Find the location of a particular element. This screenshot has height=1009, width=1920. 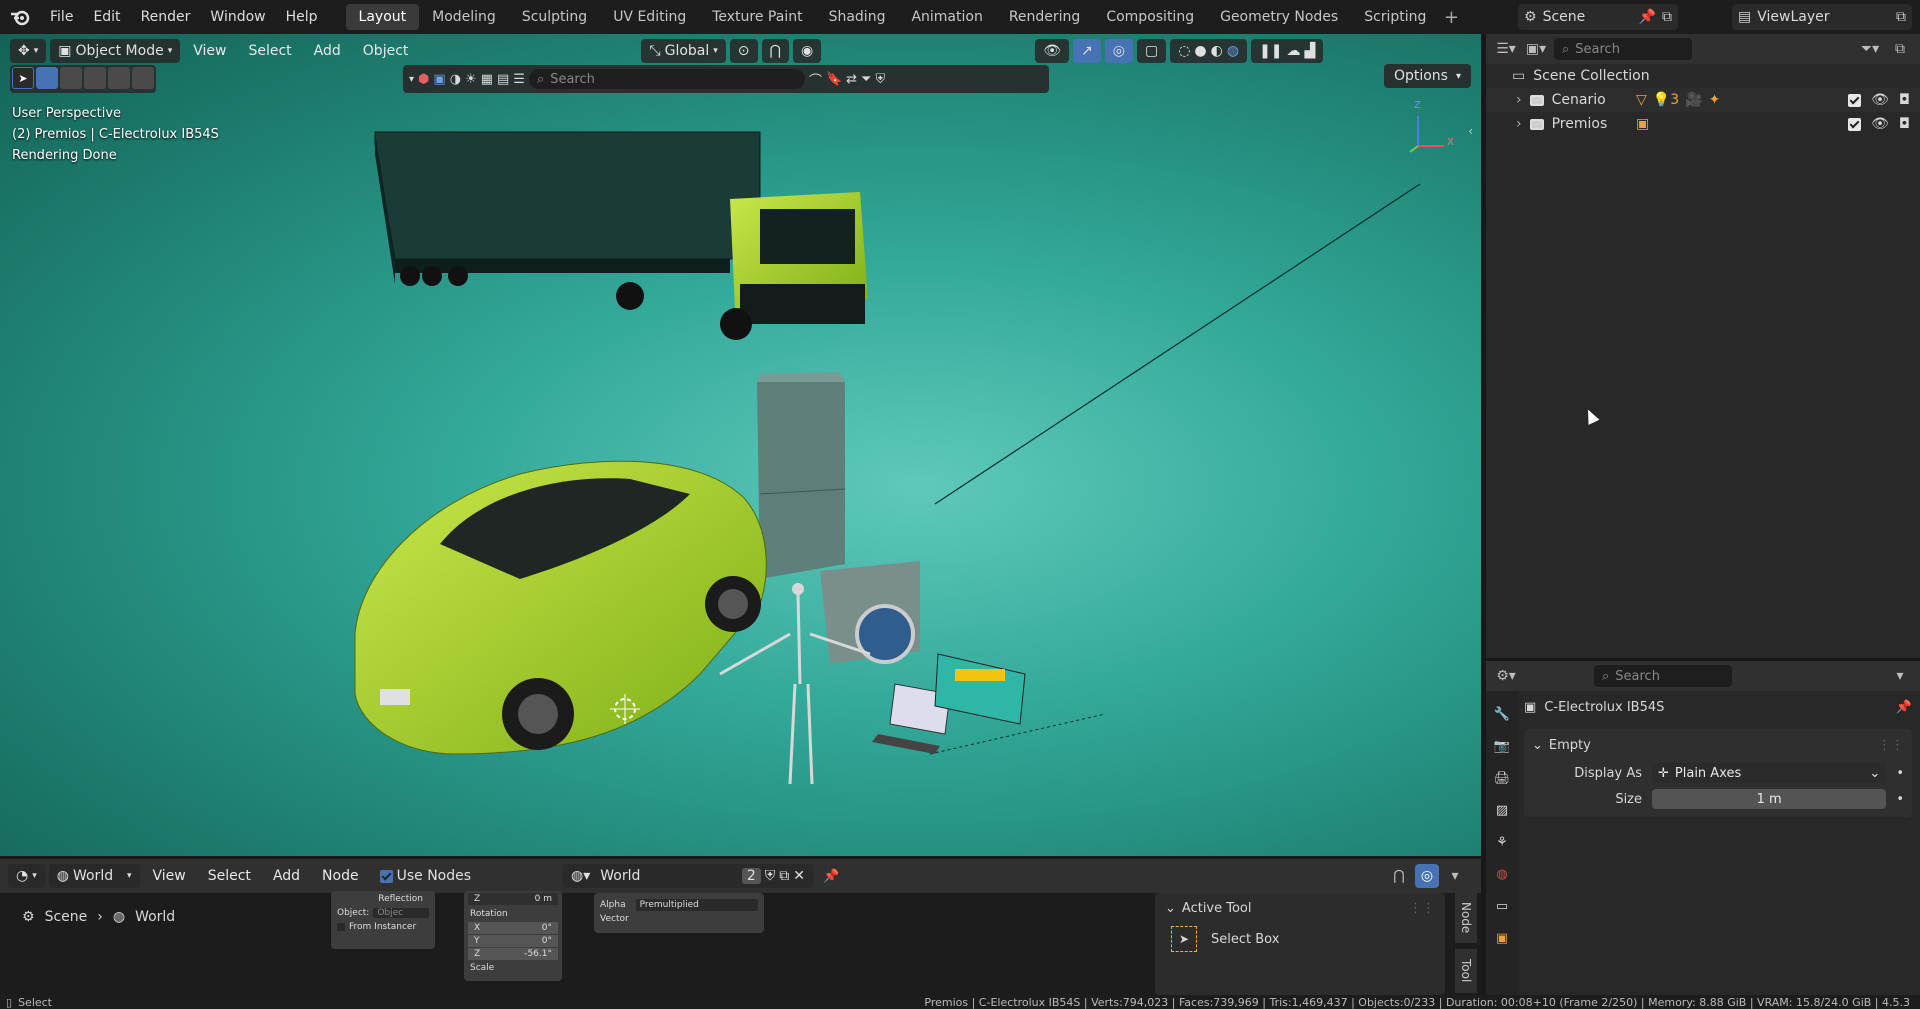

color-wheel-icon: ⬢ is located at coordinates (423, 79).